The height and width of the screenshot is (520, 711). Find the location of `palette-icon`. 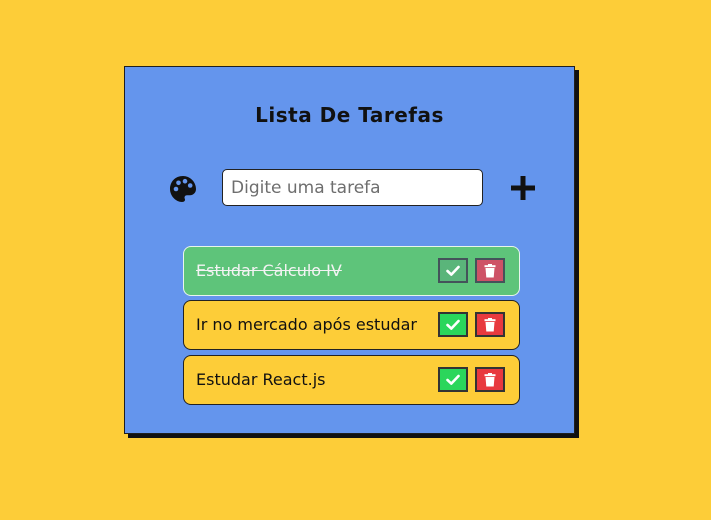

palette-icon is located at coordinates (183, 189).